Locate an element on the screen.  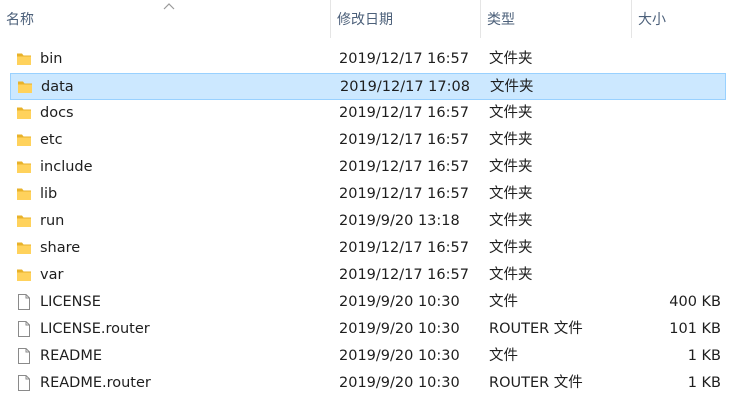
file-name: lib is located at coordinates (49, 194).